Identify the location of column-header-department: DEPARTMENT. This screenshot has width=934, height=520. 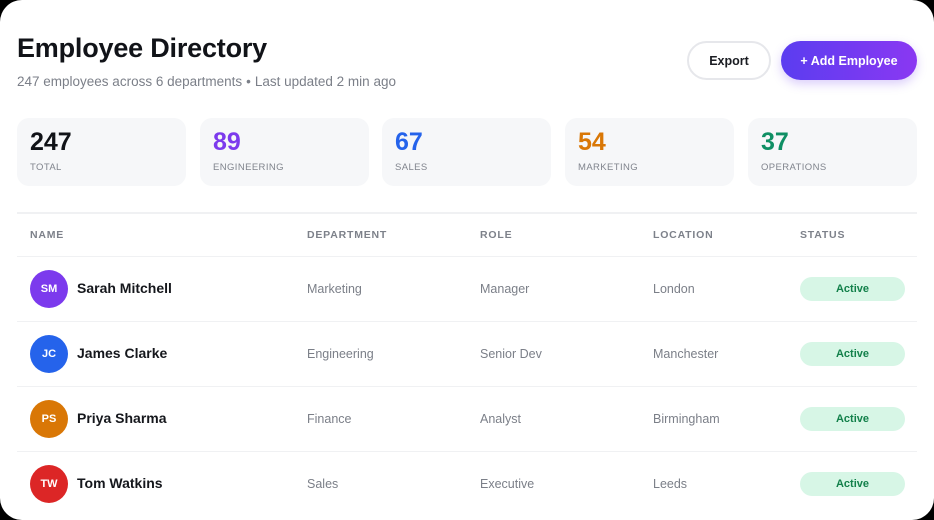
(347, 235).